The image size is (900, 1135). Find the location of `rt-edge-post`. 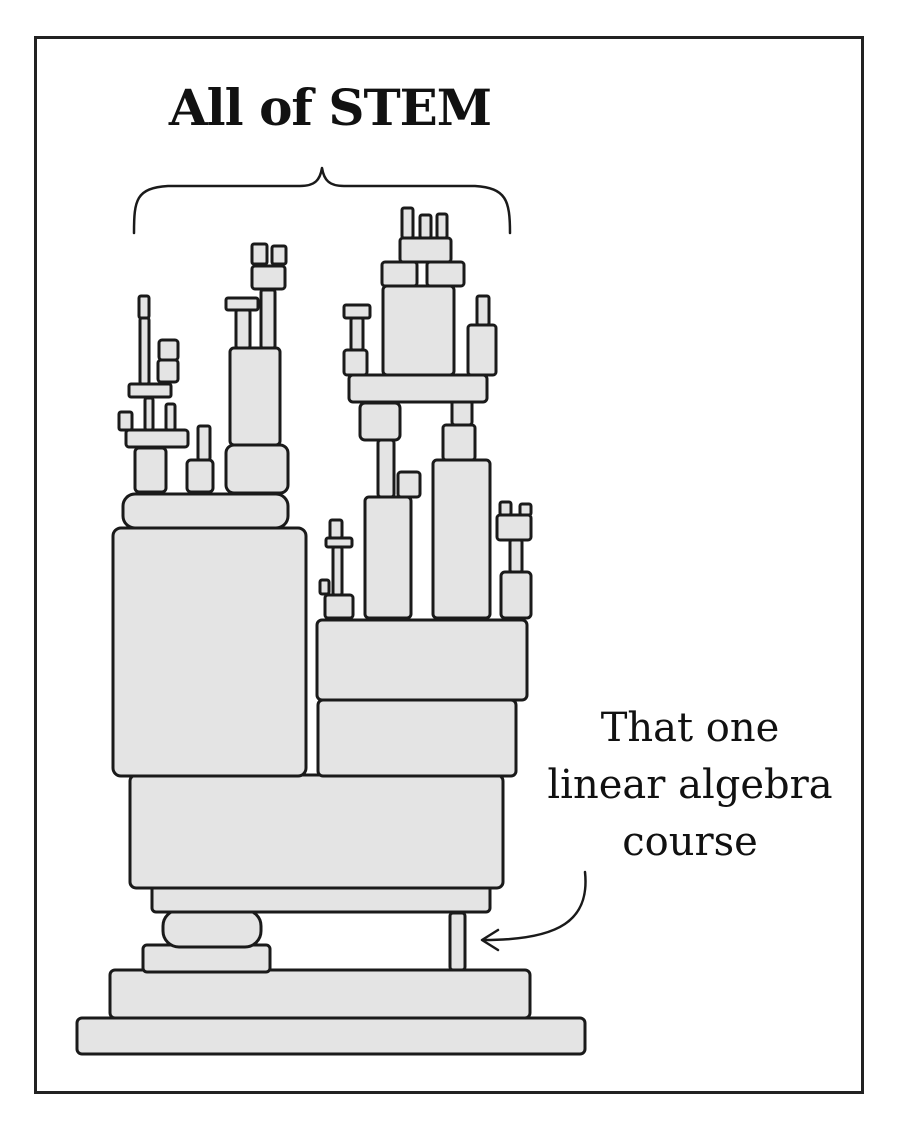

rt-edge-post is located at coordinates (516, 556).